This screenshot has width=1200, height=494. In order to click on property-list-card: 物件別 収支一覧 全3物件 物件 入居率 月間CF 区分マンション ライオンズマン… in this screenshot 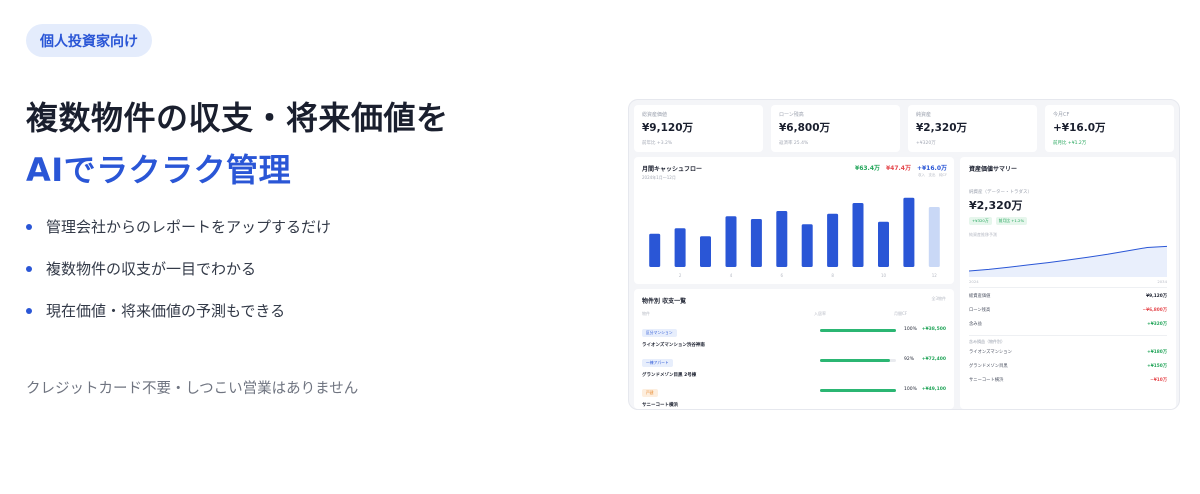, I will do `click(794, 349)`.